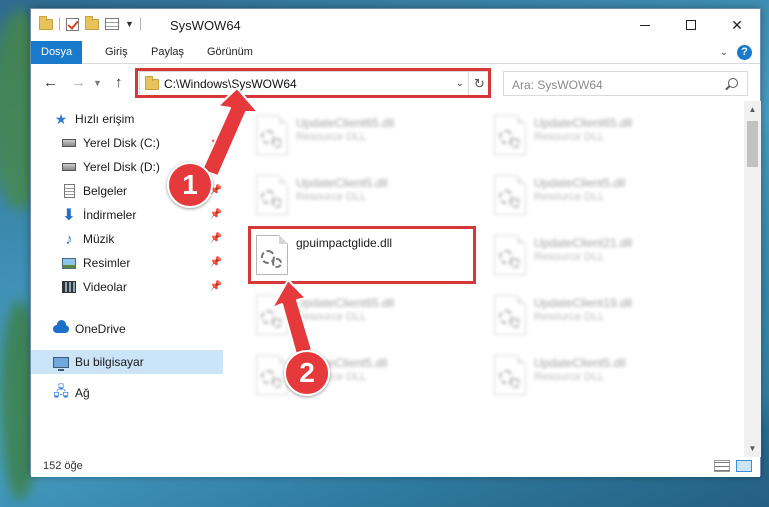 The height and width of the screenshot is (507, 769). What do you see at coordinates (63, 466) in the screenshot?
I see `item-count: 152 öğe` at bounding box center [63, 466].